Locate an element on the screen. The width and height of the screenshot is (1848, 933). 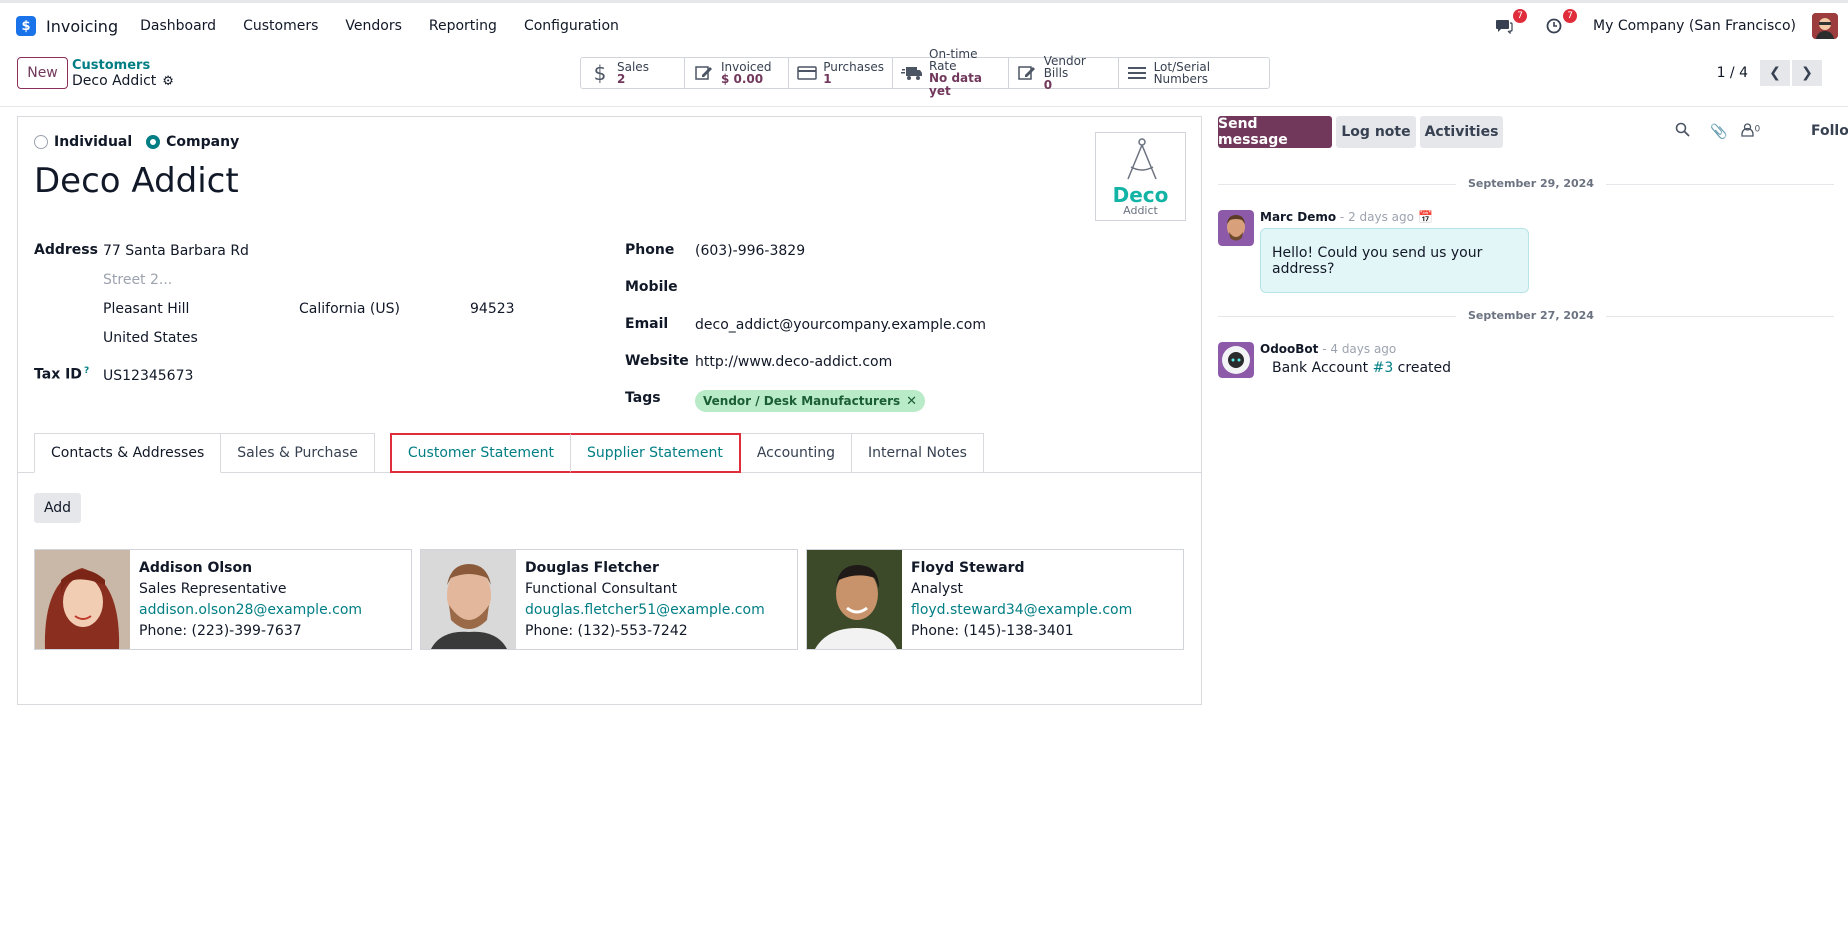
company-switcher: My Company (San Francisco) is located at coordinates (1694, 26).